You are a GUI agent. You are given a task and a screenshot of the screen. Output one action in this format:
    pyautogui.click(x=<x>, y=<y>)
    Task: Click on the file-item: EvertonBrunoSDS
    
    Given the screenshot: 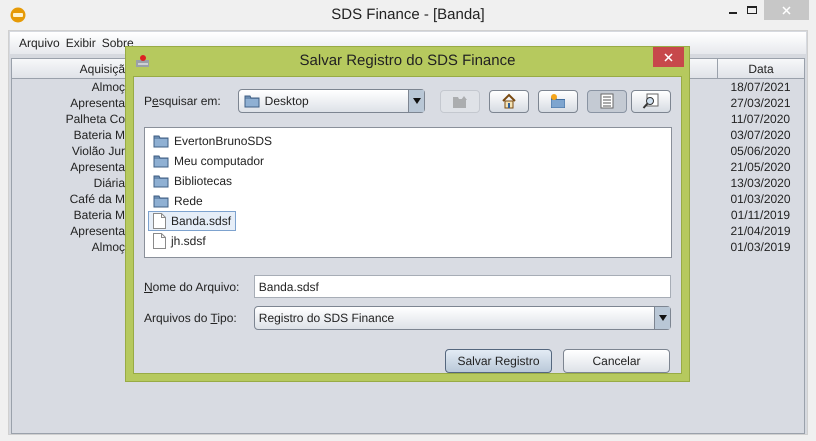 What is the action you would take?
    pyautogui.click(x=213, y=141)
    